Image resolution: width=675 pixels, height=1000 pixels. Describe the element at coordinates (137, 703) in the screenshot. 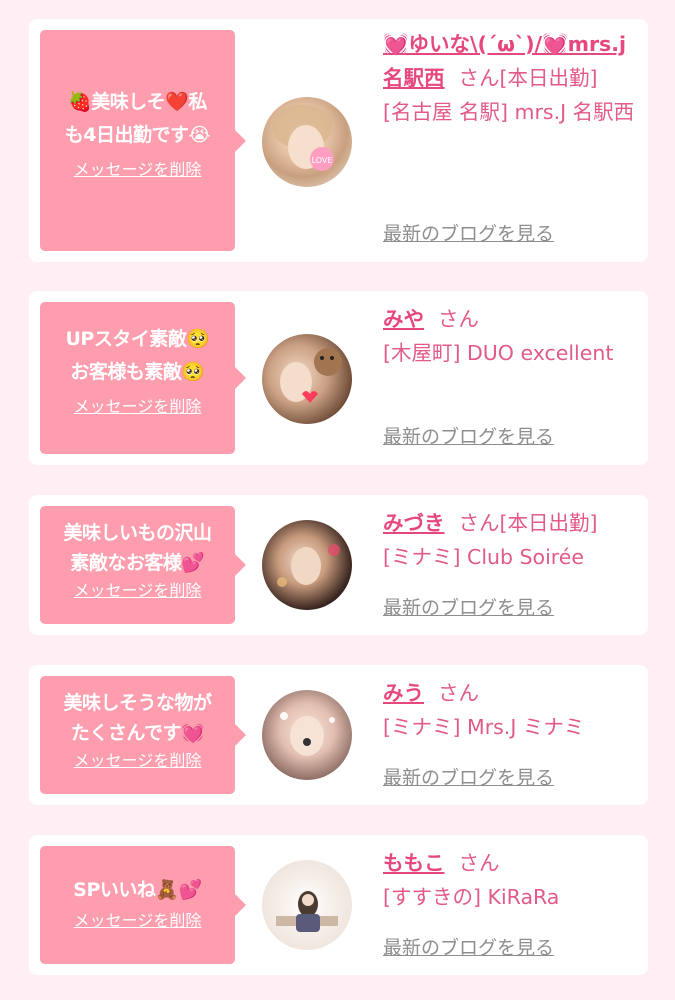

I see `message-text-line: 美味しそうな物が` at that location.